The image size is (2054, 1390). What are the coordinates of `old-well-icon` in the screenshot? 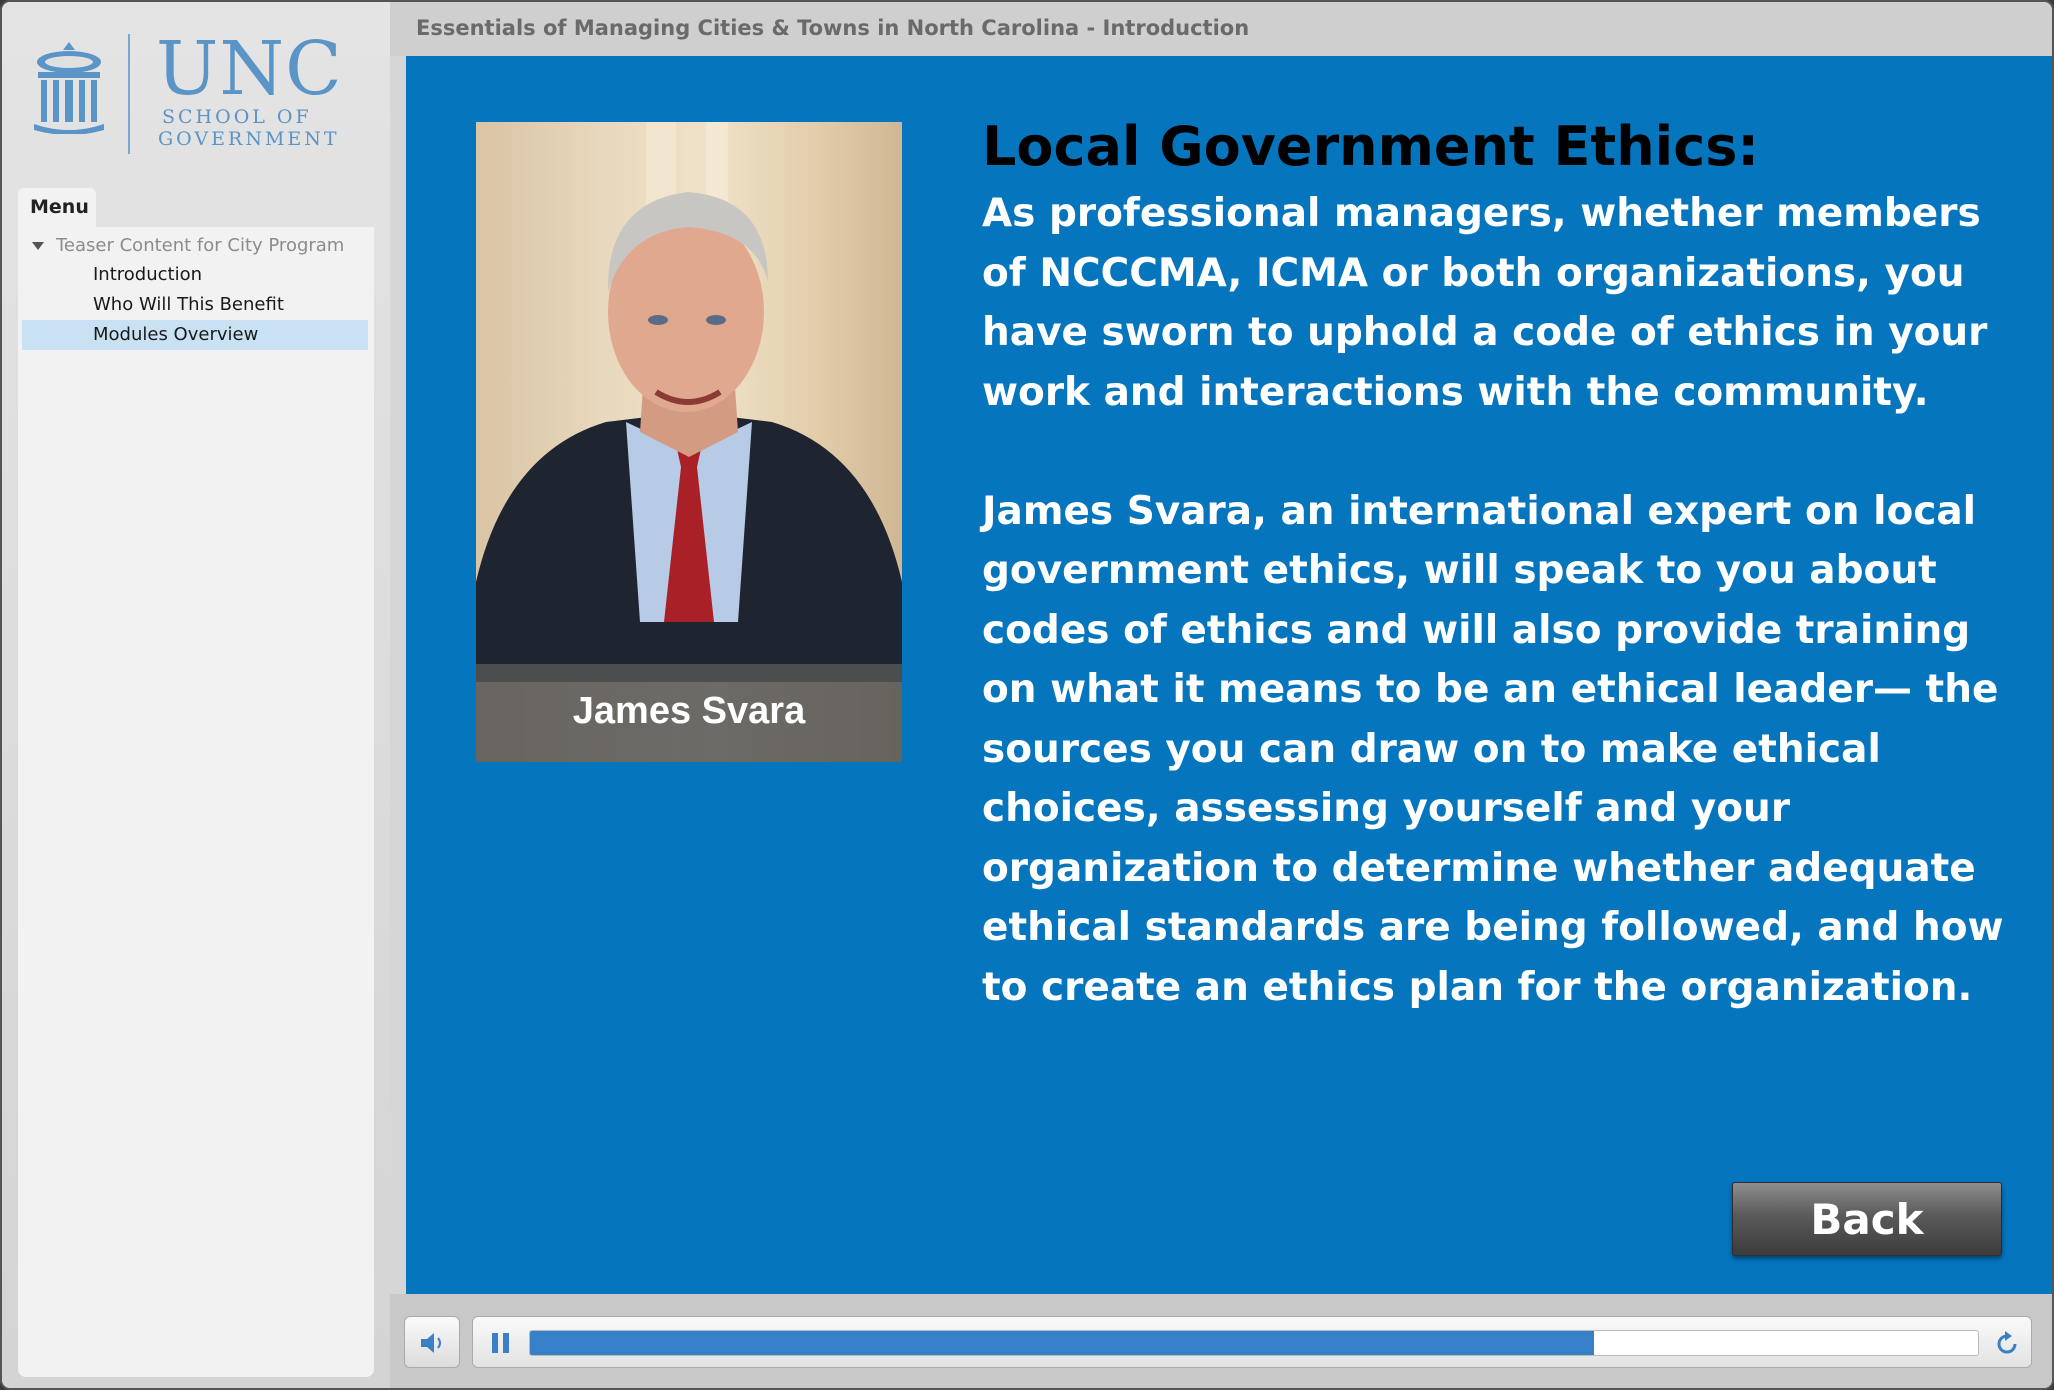 It's located at (69, 87).